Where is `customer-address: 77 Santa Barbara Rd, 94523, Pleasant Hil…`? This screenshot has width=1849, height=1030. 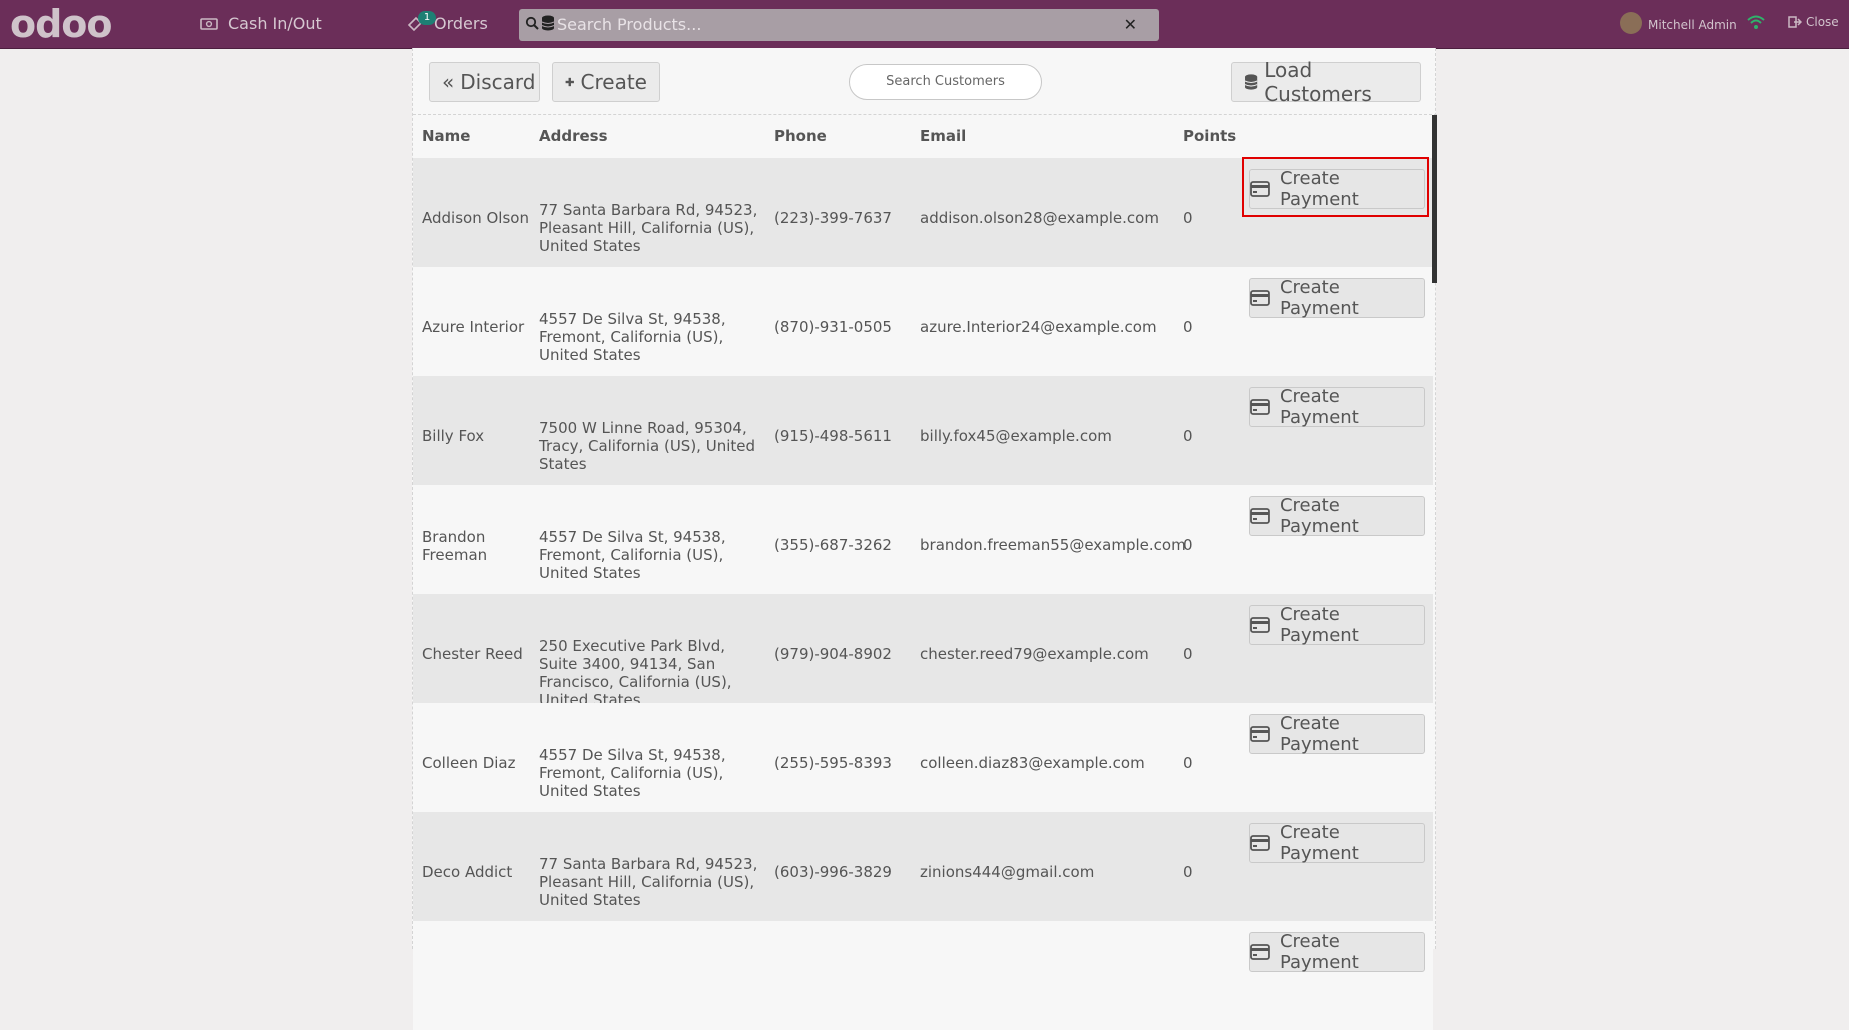 customer-address: 77 Santa Barbara Rd, 94523, Pleasant Hil… is located at coordinates (648, 882).